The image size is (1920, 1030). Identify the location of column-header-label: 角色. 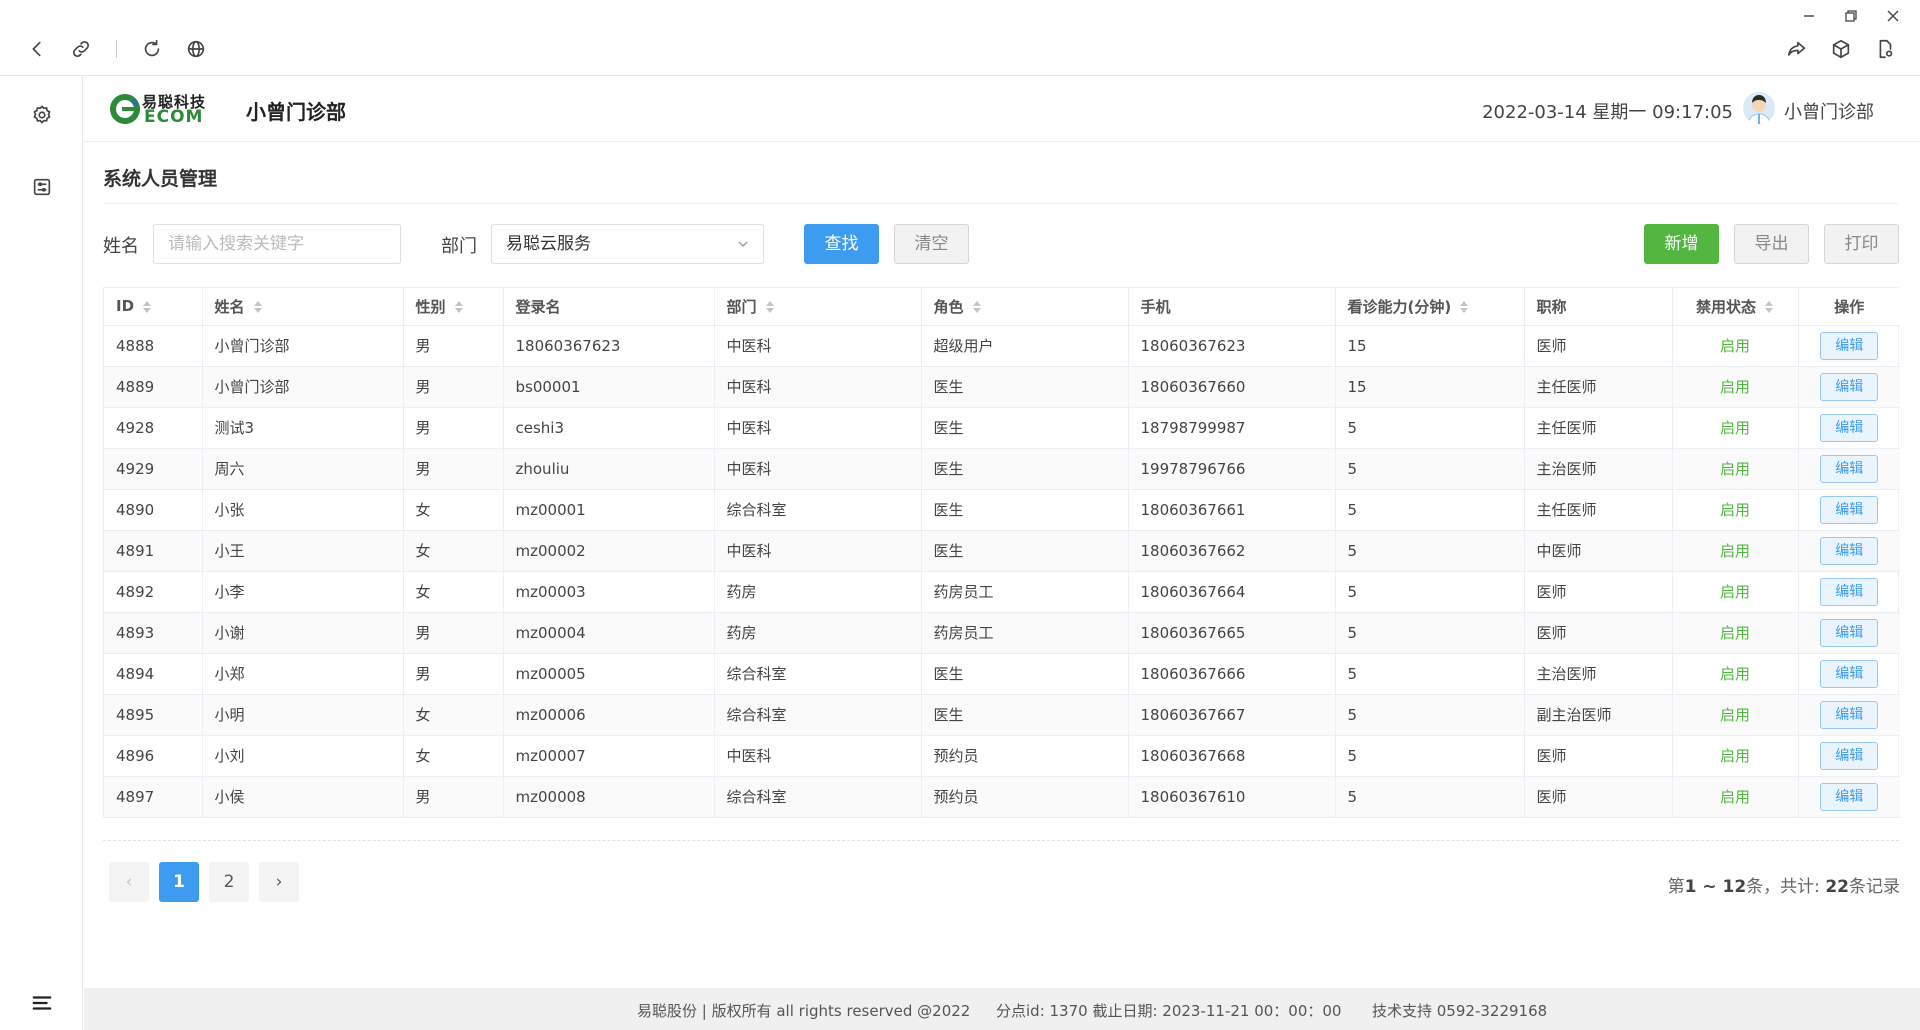
(948, 306).